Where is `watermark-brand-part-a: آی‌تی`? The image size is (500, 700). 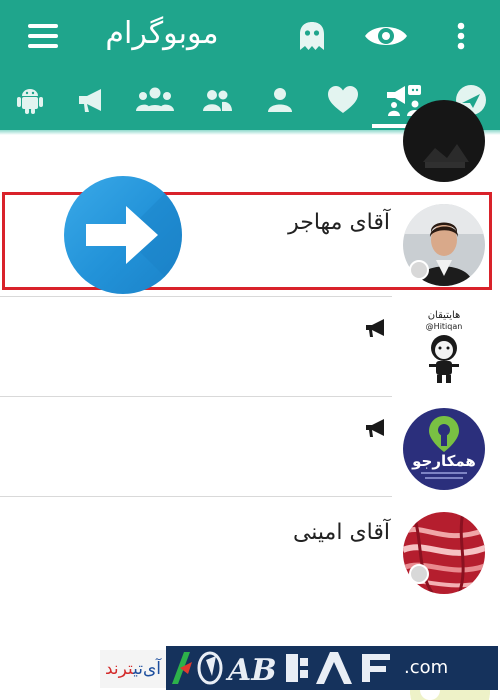 watermark-brand-part-a: آی‌تی is located at coordinates (147, 669).